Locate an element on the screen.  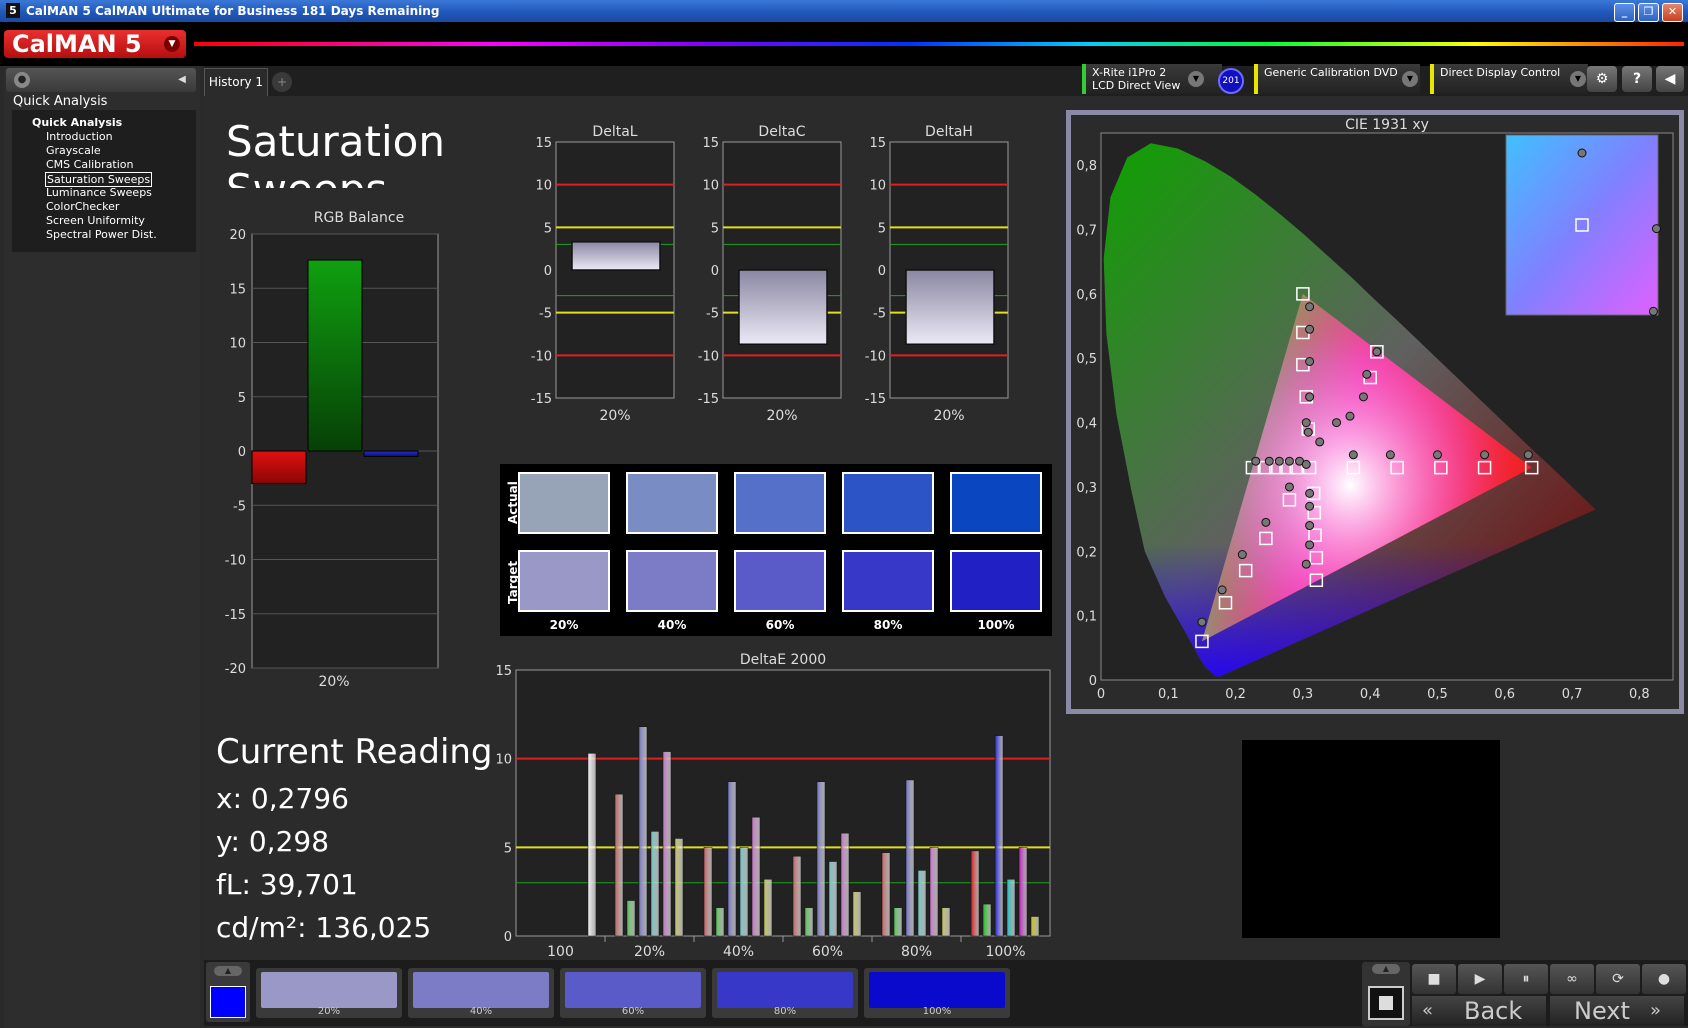
sidebar-item-luminance-sweeps: Luminance Sweeps is located at coordinates (99, 192).